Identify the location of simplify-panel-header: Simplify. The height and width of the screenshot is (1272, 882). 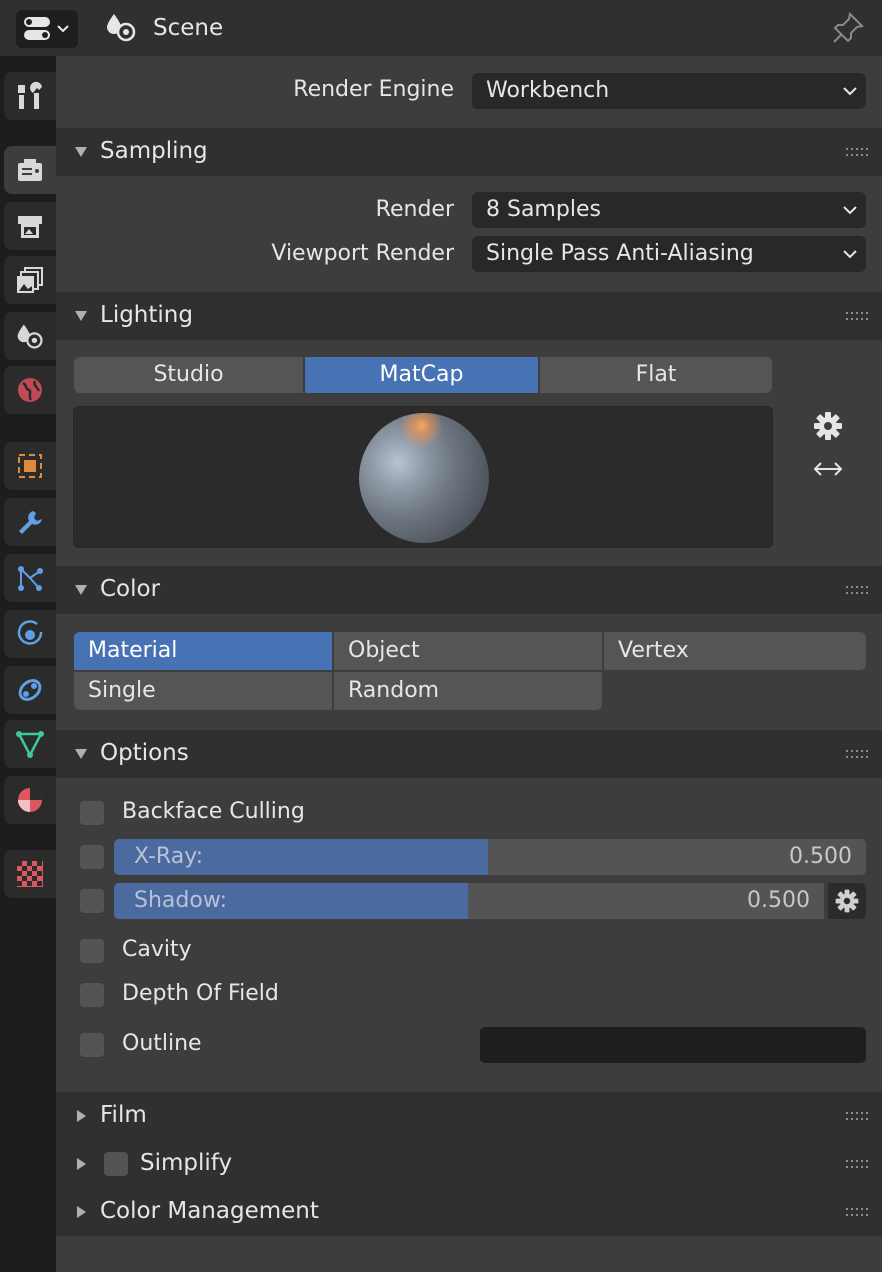
(469, 1164).